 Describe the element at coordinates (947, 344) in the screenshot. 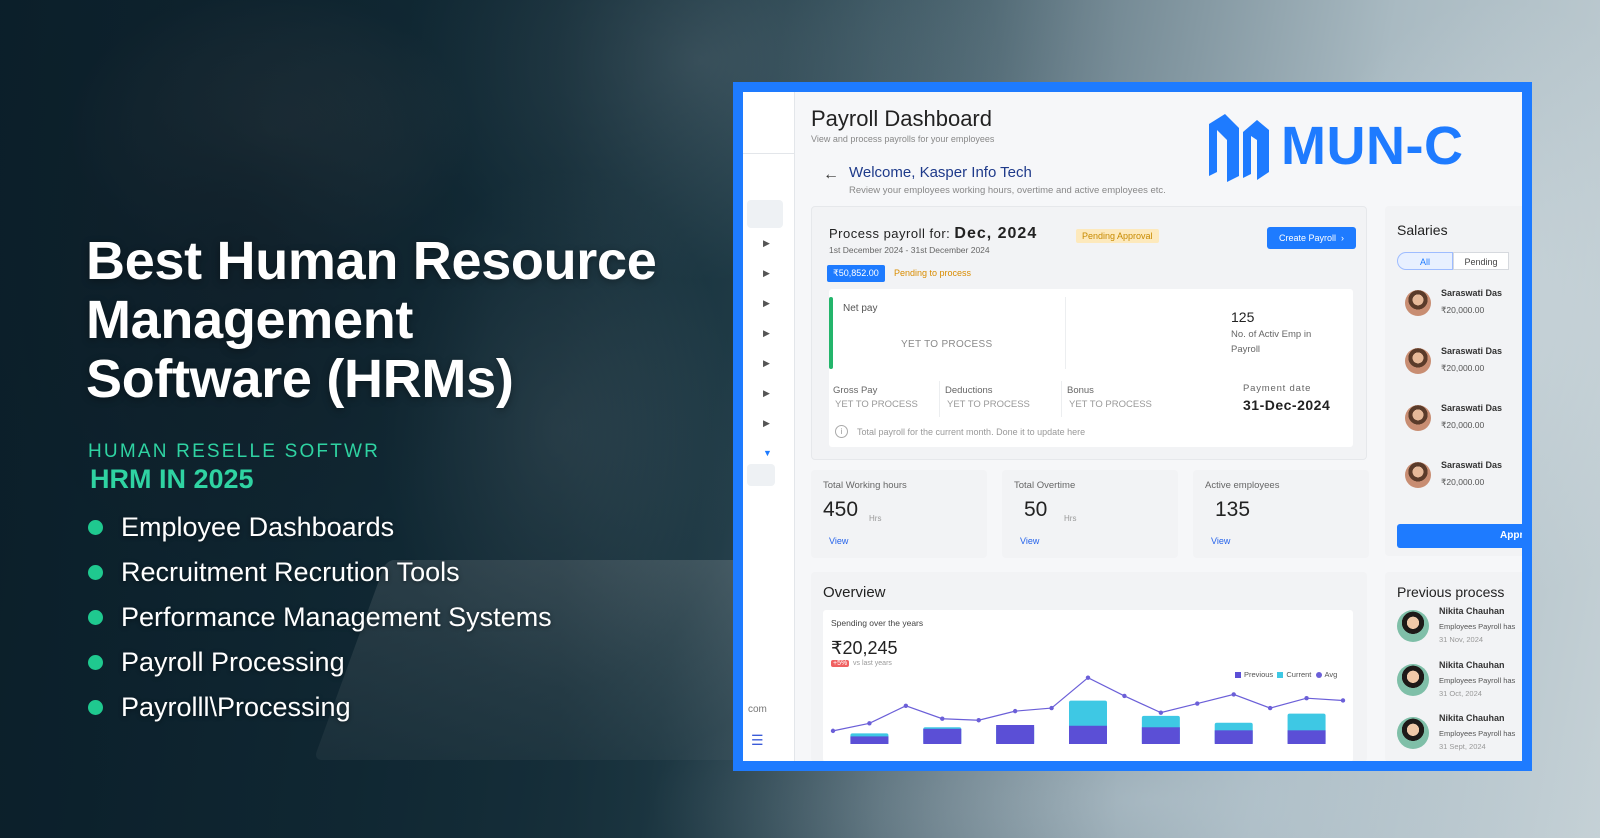

I see `net-pay-value: YET TO PROCESS` at that location.